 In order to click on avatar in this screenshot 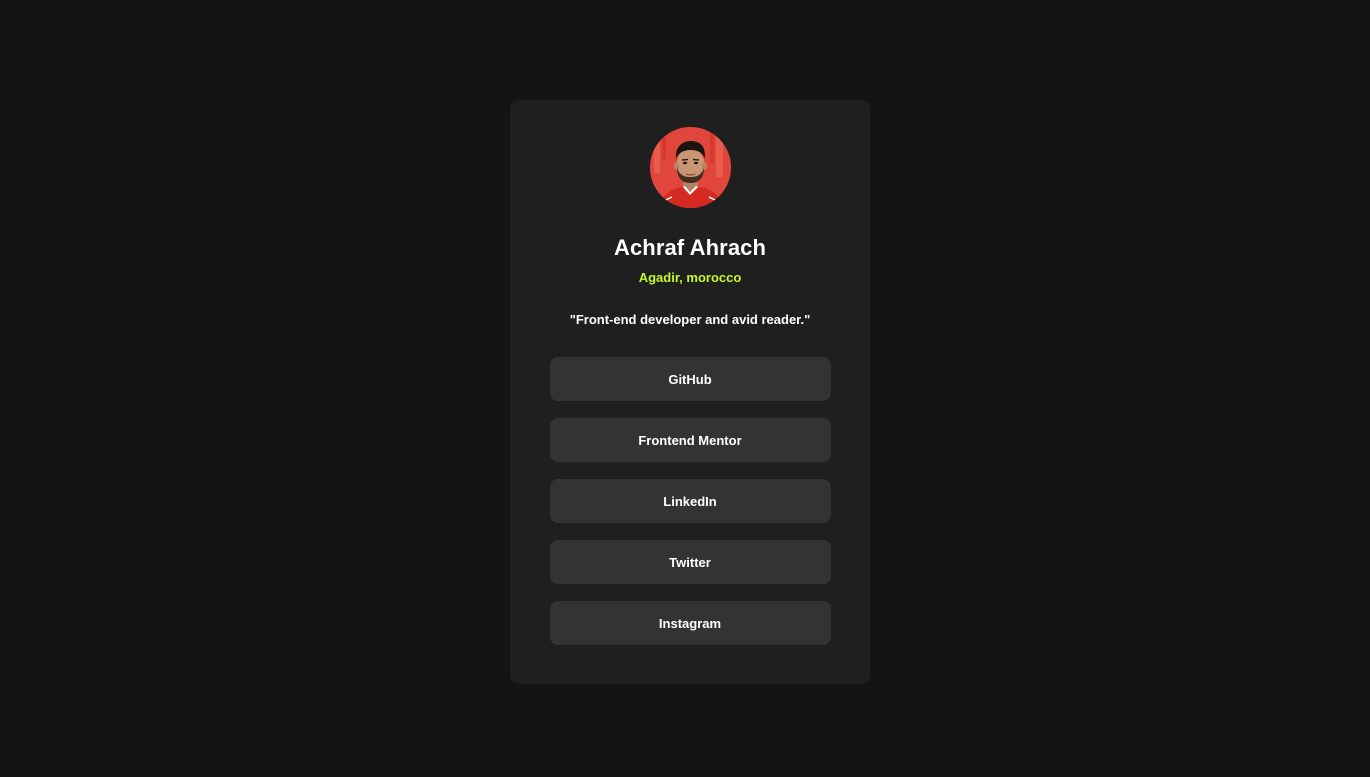, I will do `click(690, 167)`.